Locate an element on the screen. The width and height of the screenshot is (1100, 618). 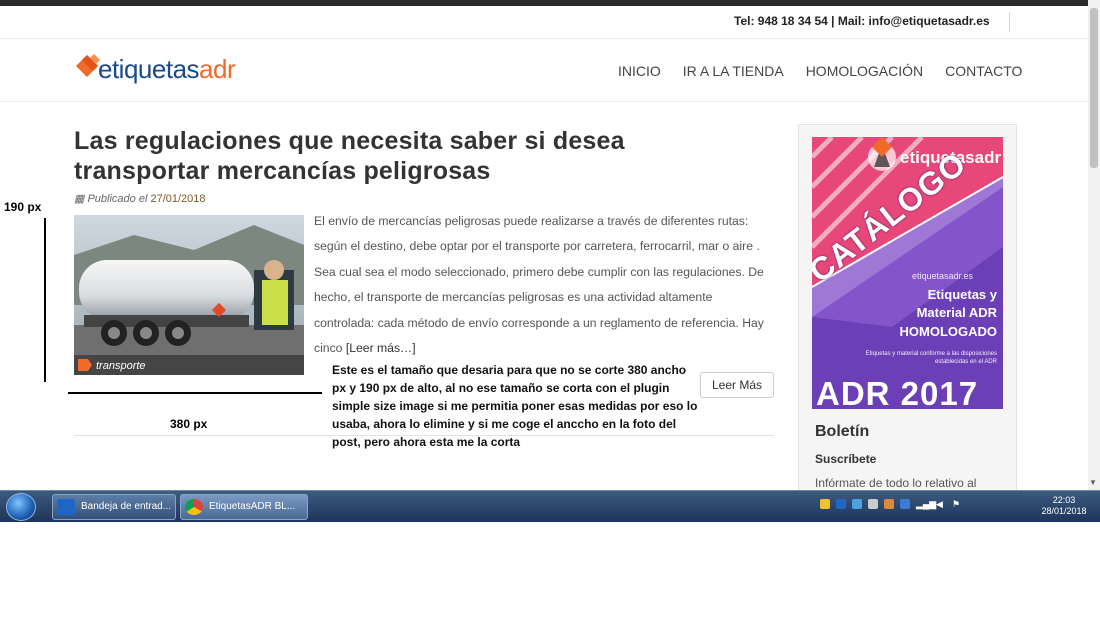
system-clock: 22:03 28/01/2018 is located at coordinates (1064, 506).